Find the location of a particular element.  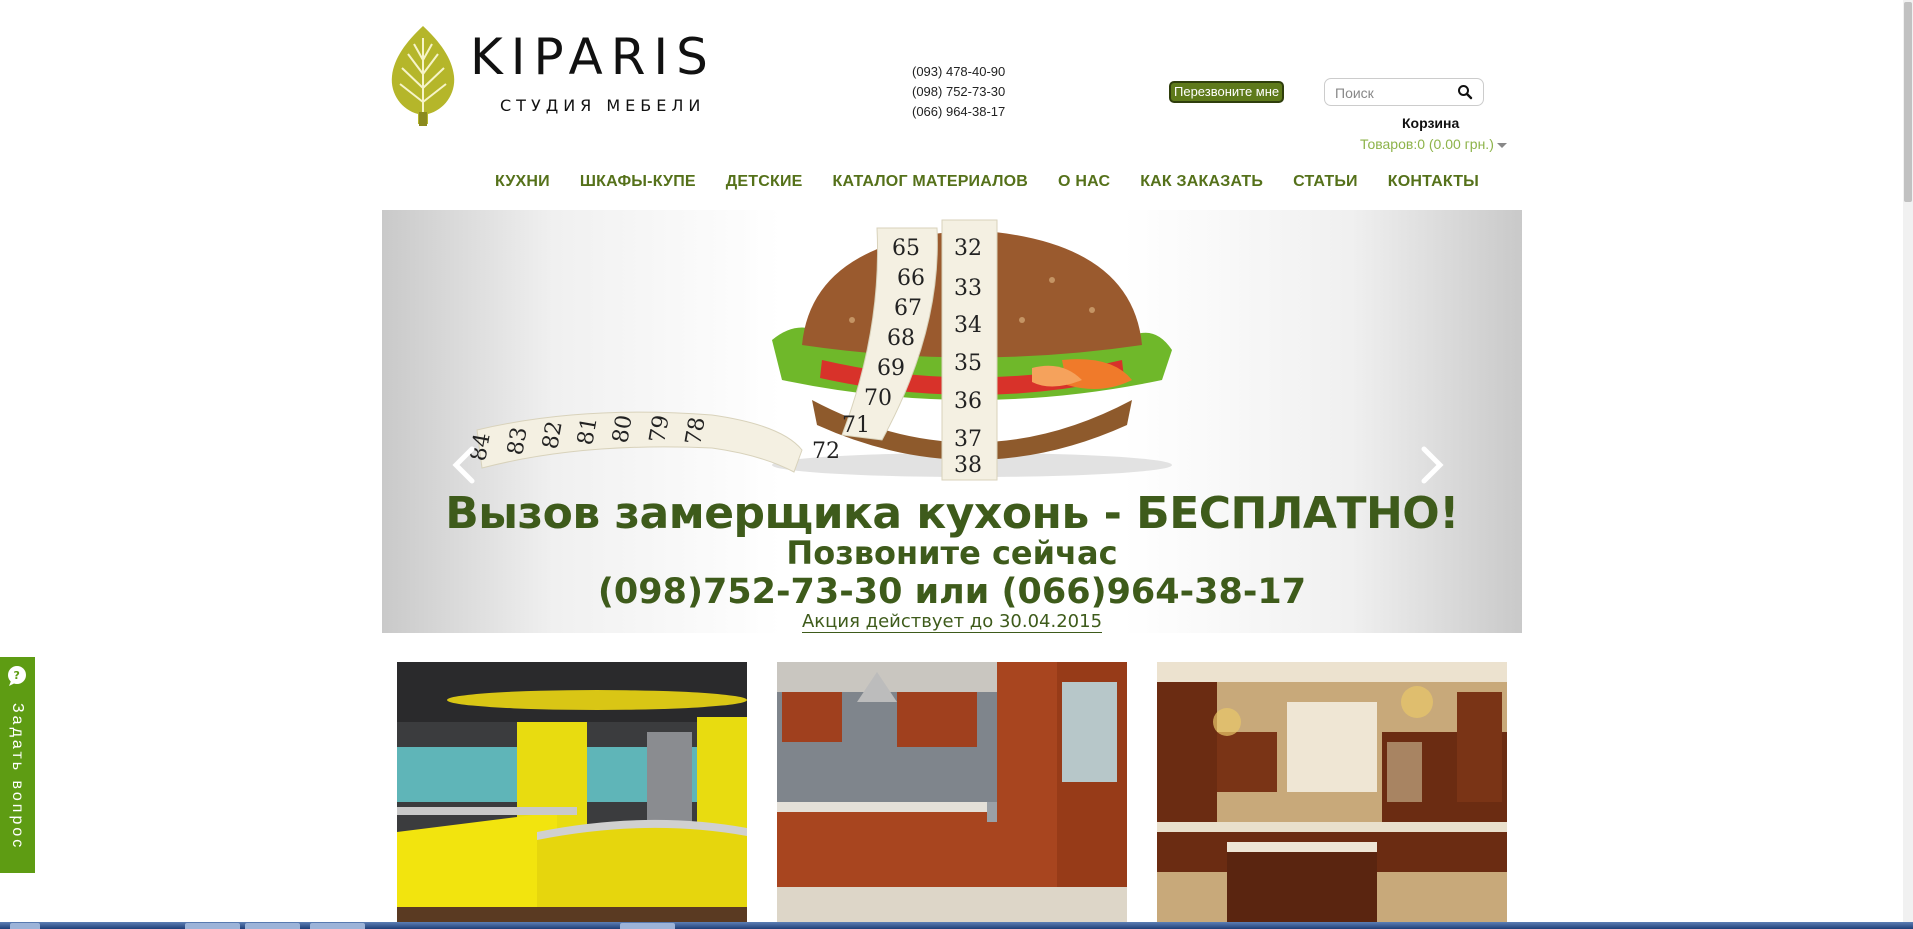

tape-number: 35 is located at coordinates (968, 363).